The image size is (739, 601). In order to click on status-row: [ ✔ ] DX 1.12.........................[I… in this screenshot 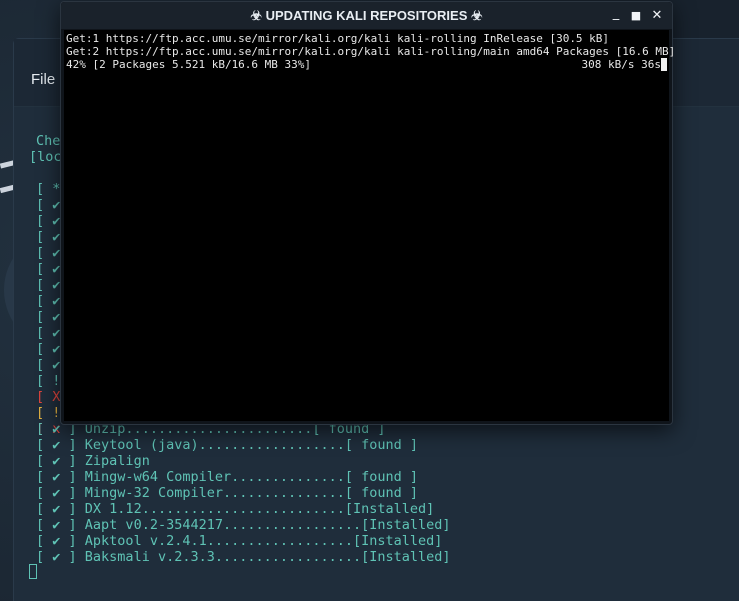, I will do `click(235, 509)`.